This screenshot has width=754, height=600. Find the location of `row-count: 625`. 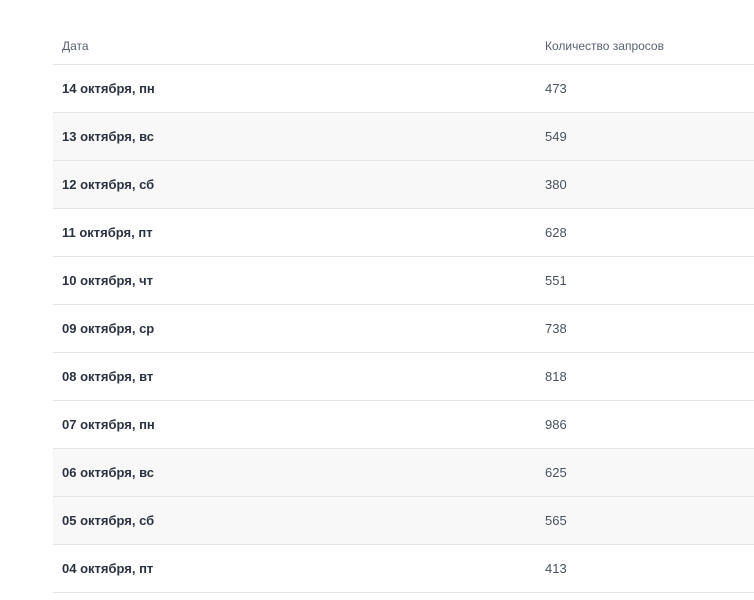

row-count: 625 is located at coordinates (556, 472).